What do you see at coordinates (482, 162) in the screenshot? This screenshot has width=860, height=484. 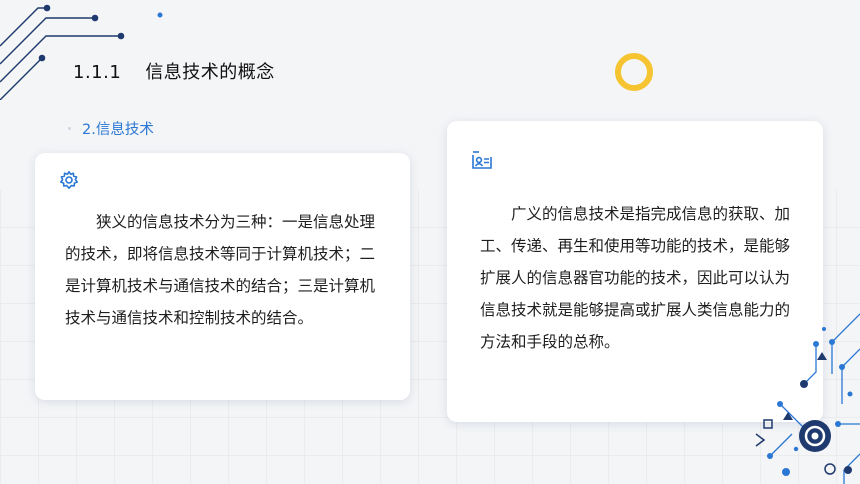 I see `id-card-icon` at bounding box center [482, 162].